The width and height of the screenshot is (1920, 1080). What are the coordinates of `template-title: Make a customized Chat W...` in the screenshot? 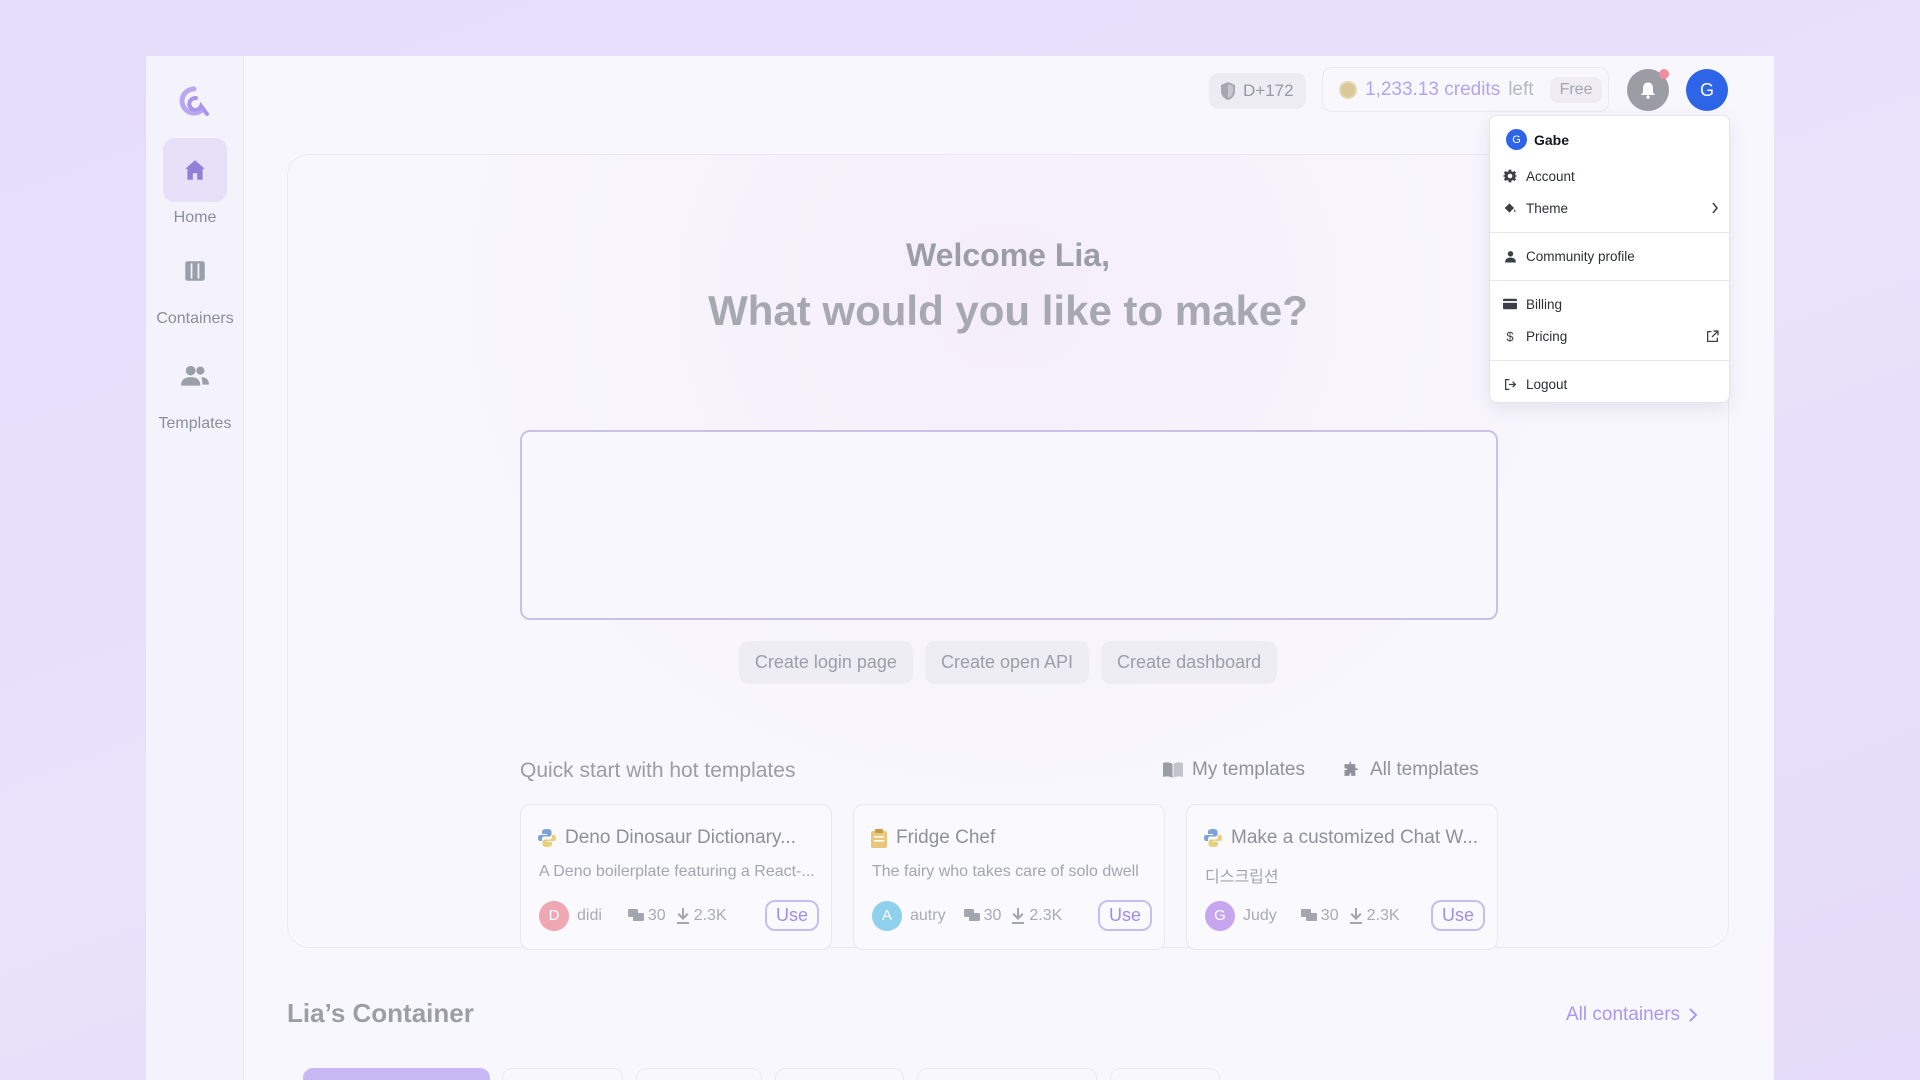 It's located at (1340, 838).